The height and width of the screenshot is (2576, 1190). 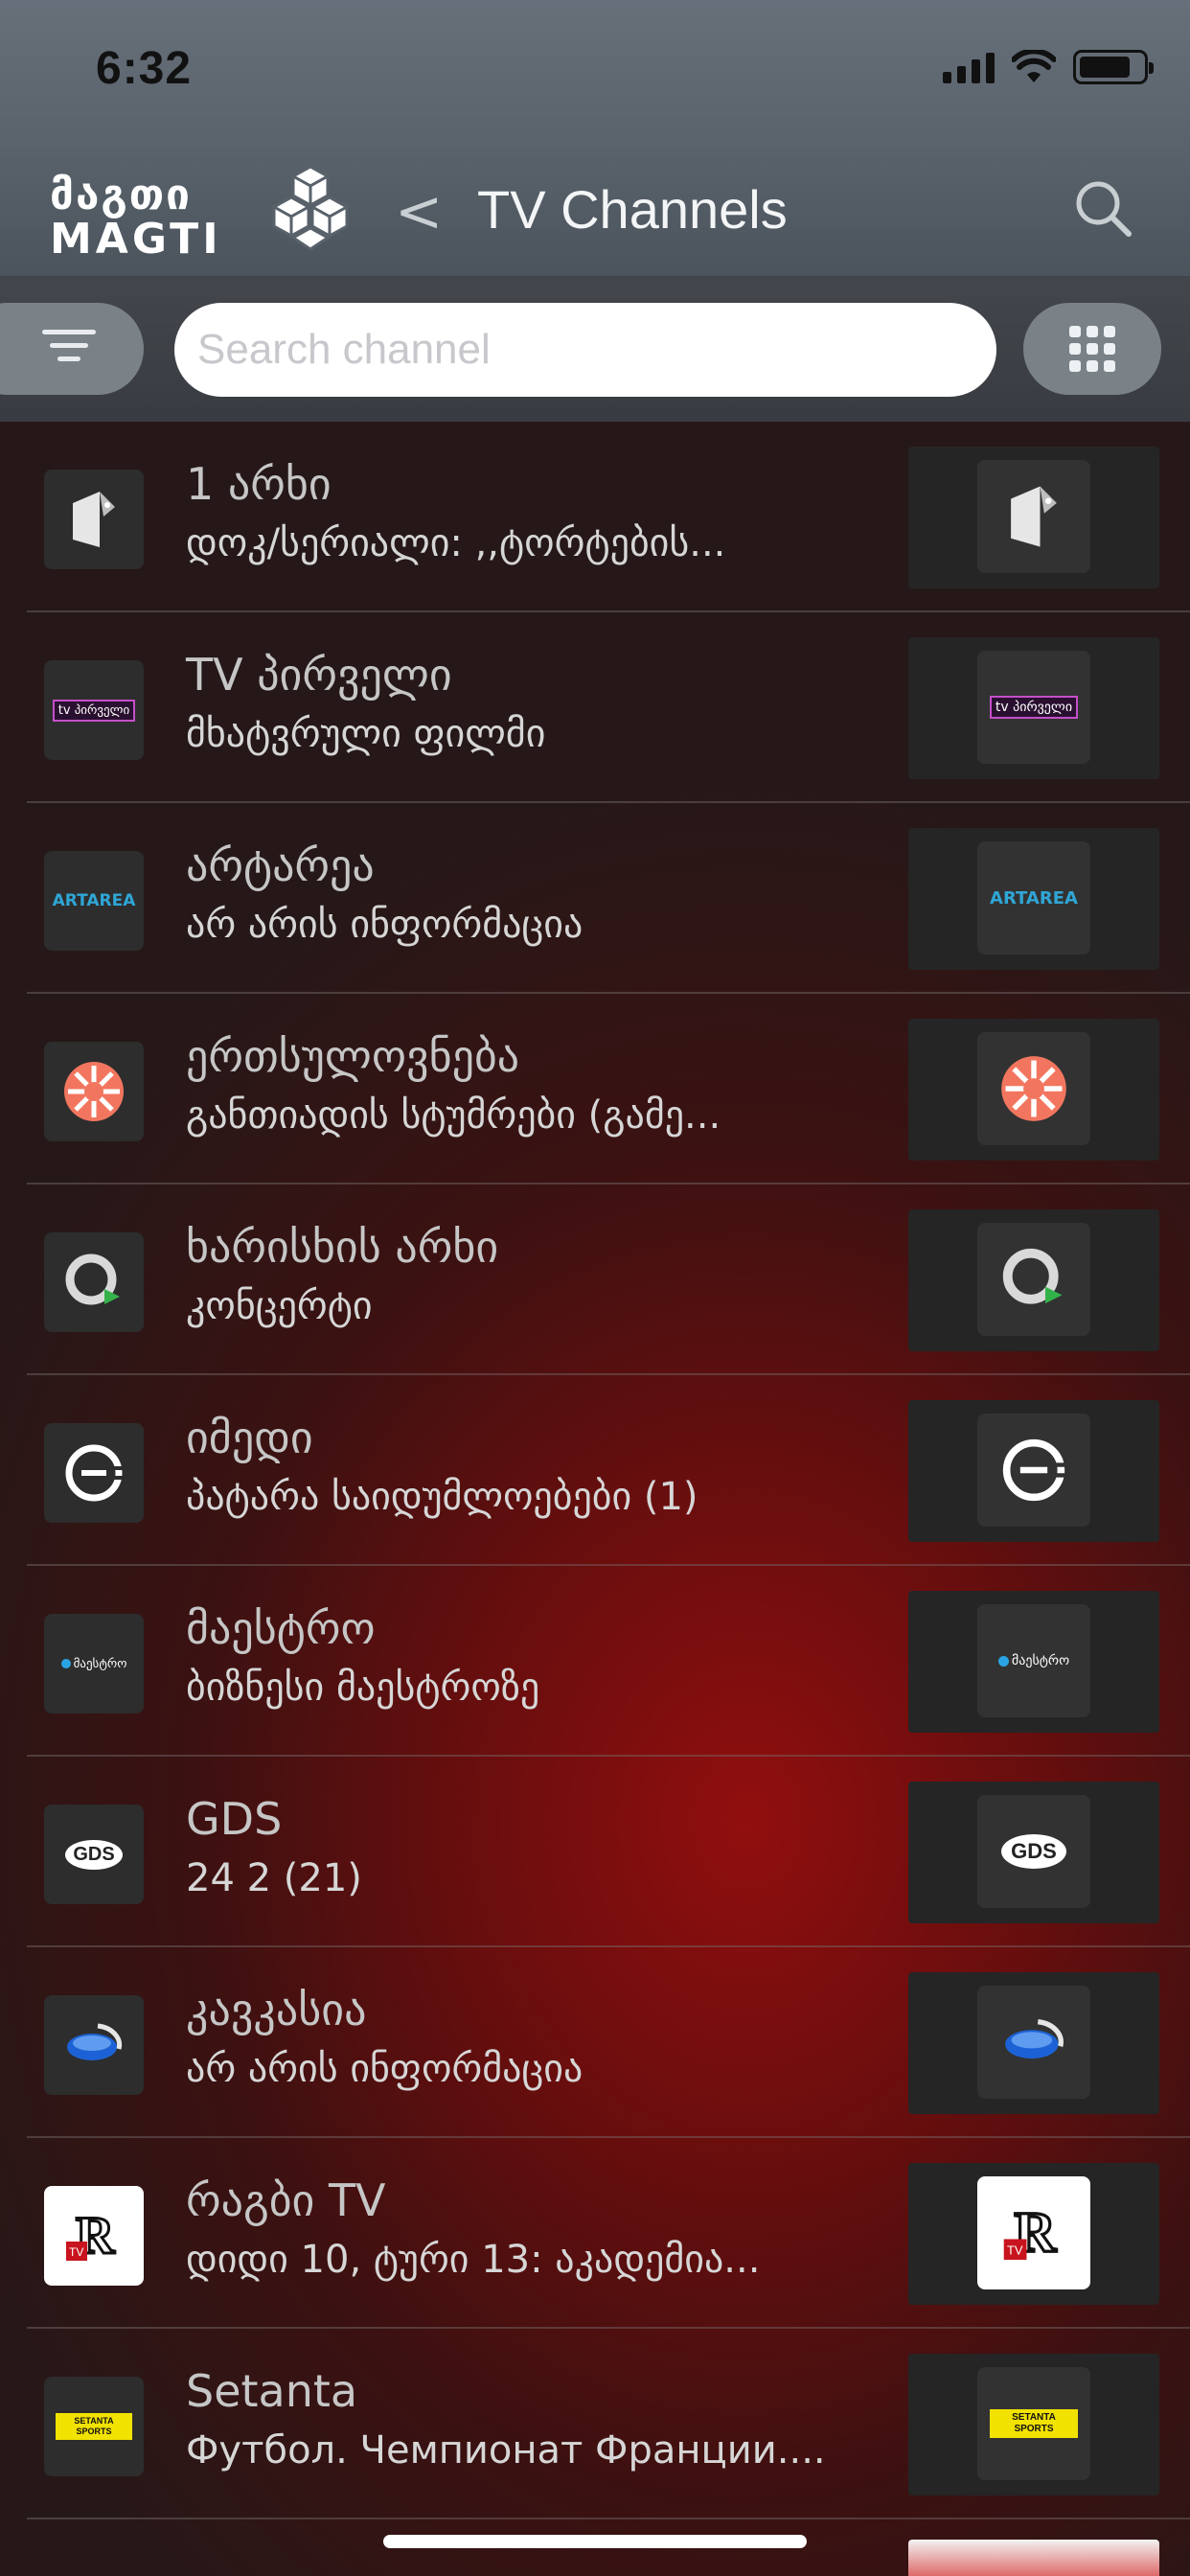 What do you see at coordinates (234, 1819) in the screenshot?
I see `channel-name: GDS` at bounding box center [234, 1819].